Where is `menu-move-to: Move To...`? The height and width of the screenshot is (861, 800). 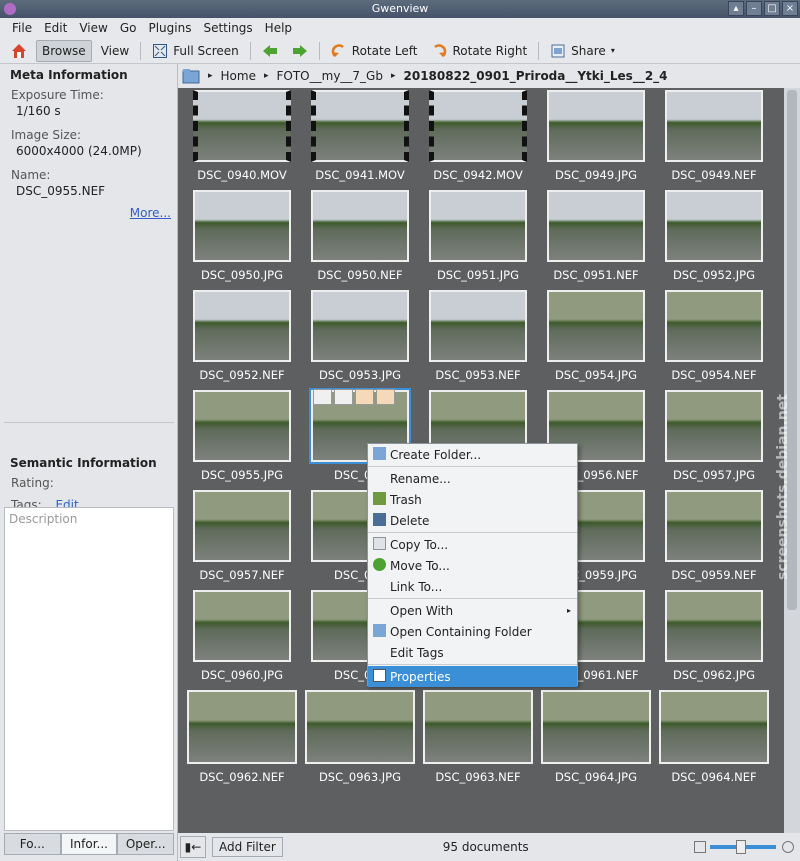
menu-move-to: Move To... is located at coordinates (472, 565).